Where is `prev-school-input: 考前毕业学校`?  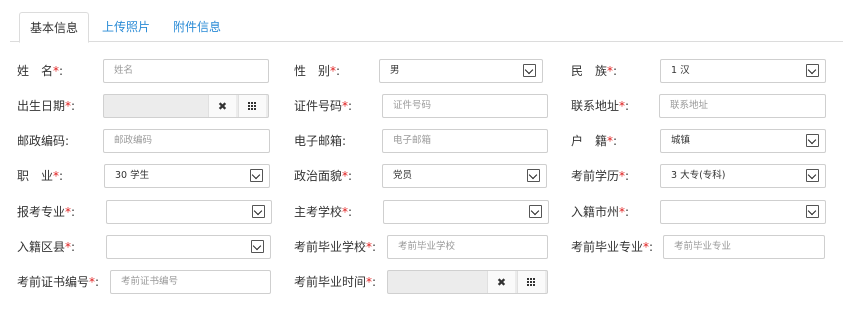 prev-school-input: 考前毕业学校 is located at coordinates (467, 247).